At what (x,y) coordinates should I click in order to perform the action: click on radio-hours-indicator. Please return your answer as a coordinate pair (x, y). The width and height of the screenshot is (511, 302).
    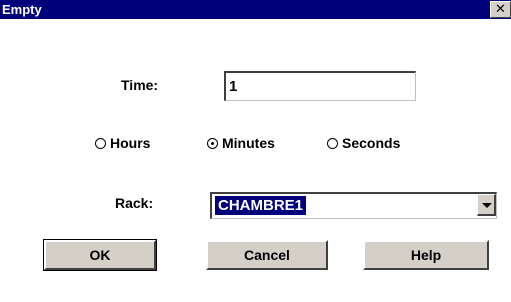
    Looking at the image, I should click on (100, 143).